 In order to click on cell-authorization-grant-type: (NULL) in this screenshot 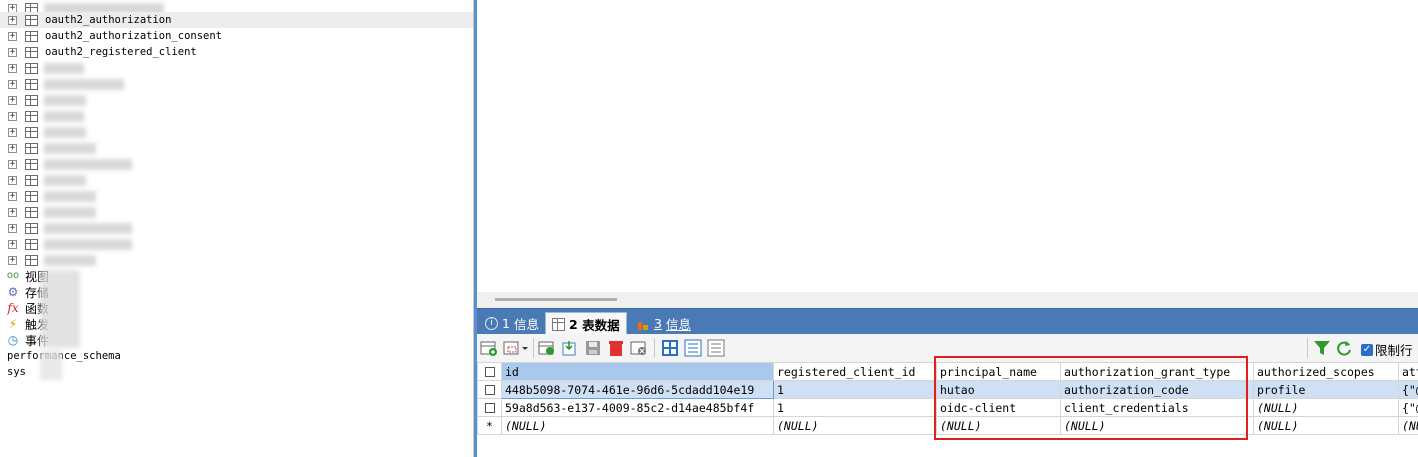, I will do `click(1157, 425)`.